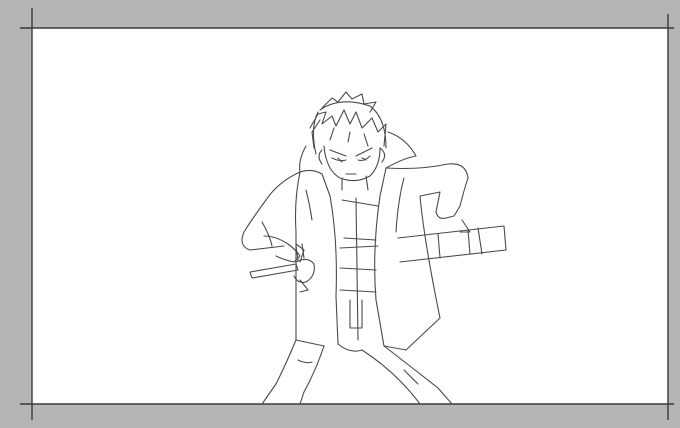  What do you see at coordinates (282, 268) in the screenshot?
I see `sword-hilt` at bounding box center [282, 268].